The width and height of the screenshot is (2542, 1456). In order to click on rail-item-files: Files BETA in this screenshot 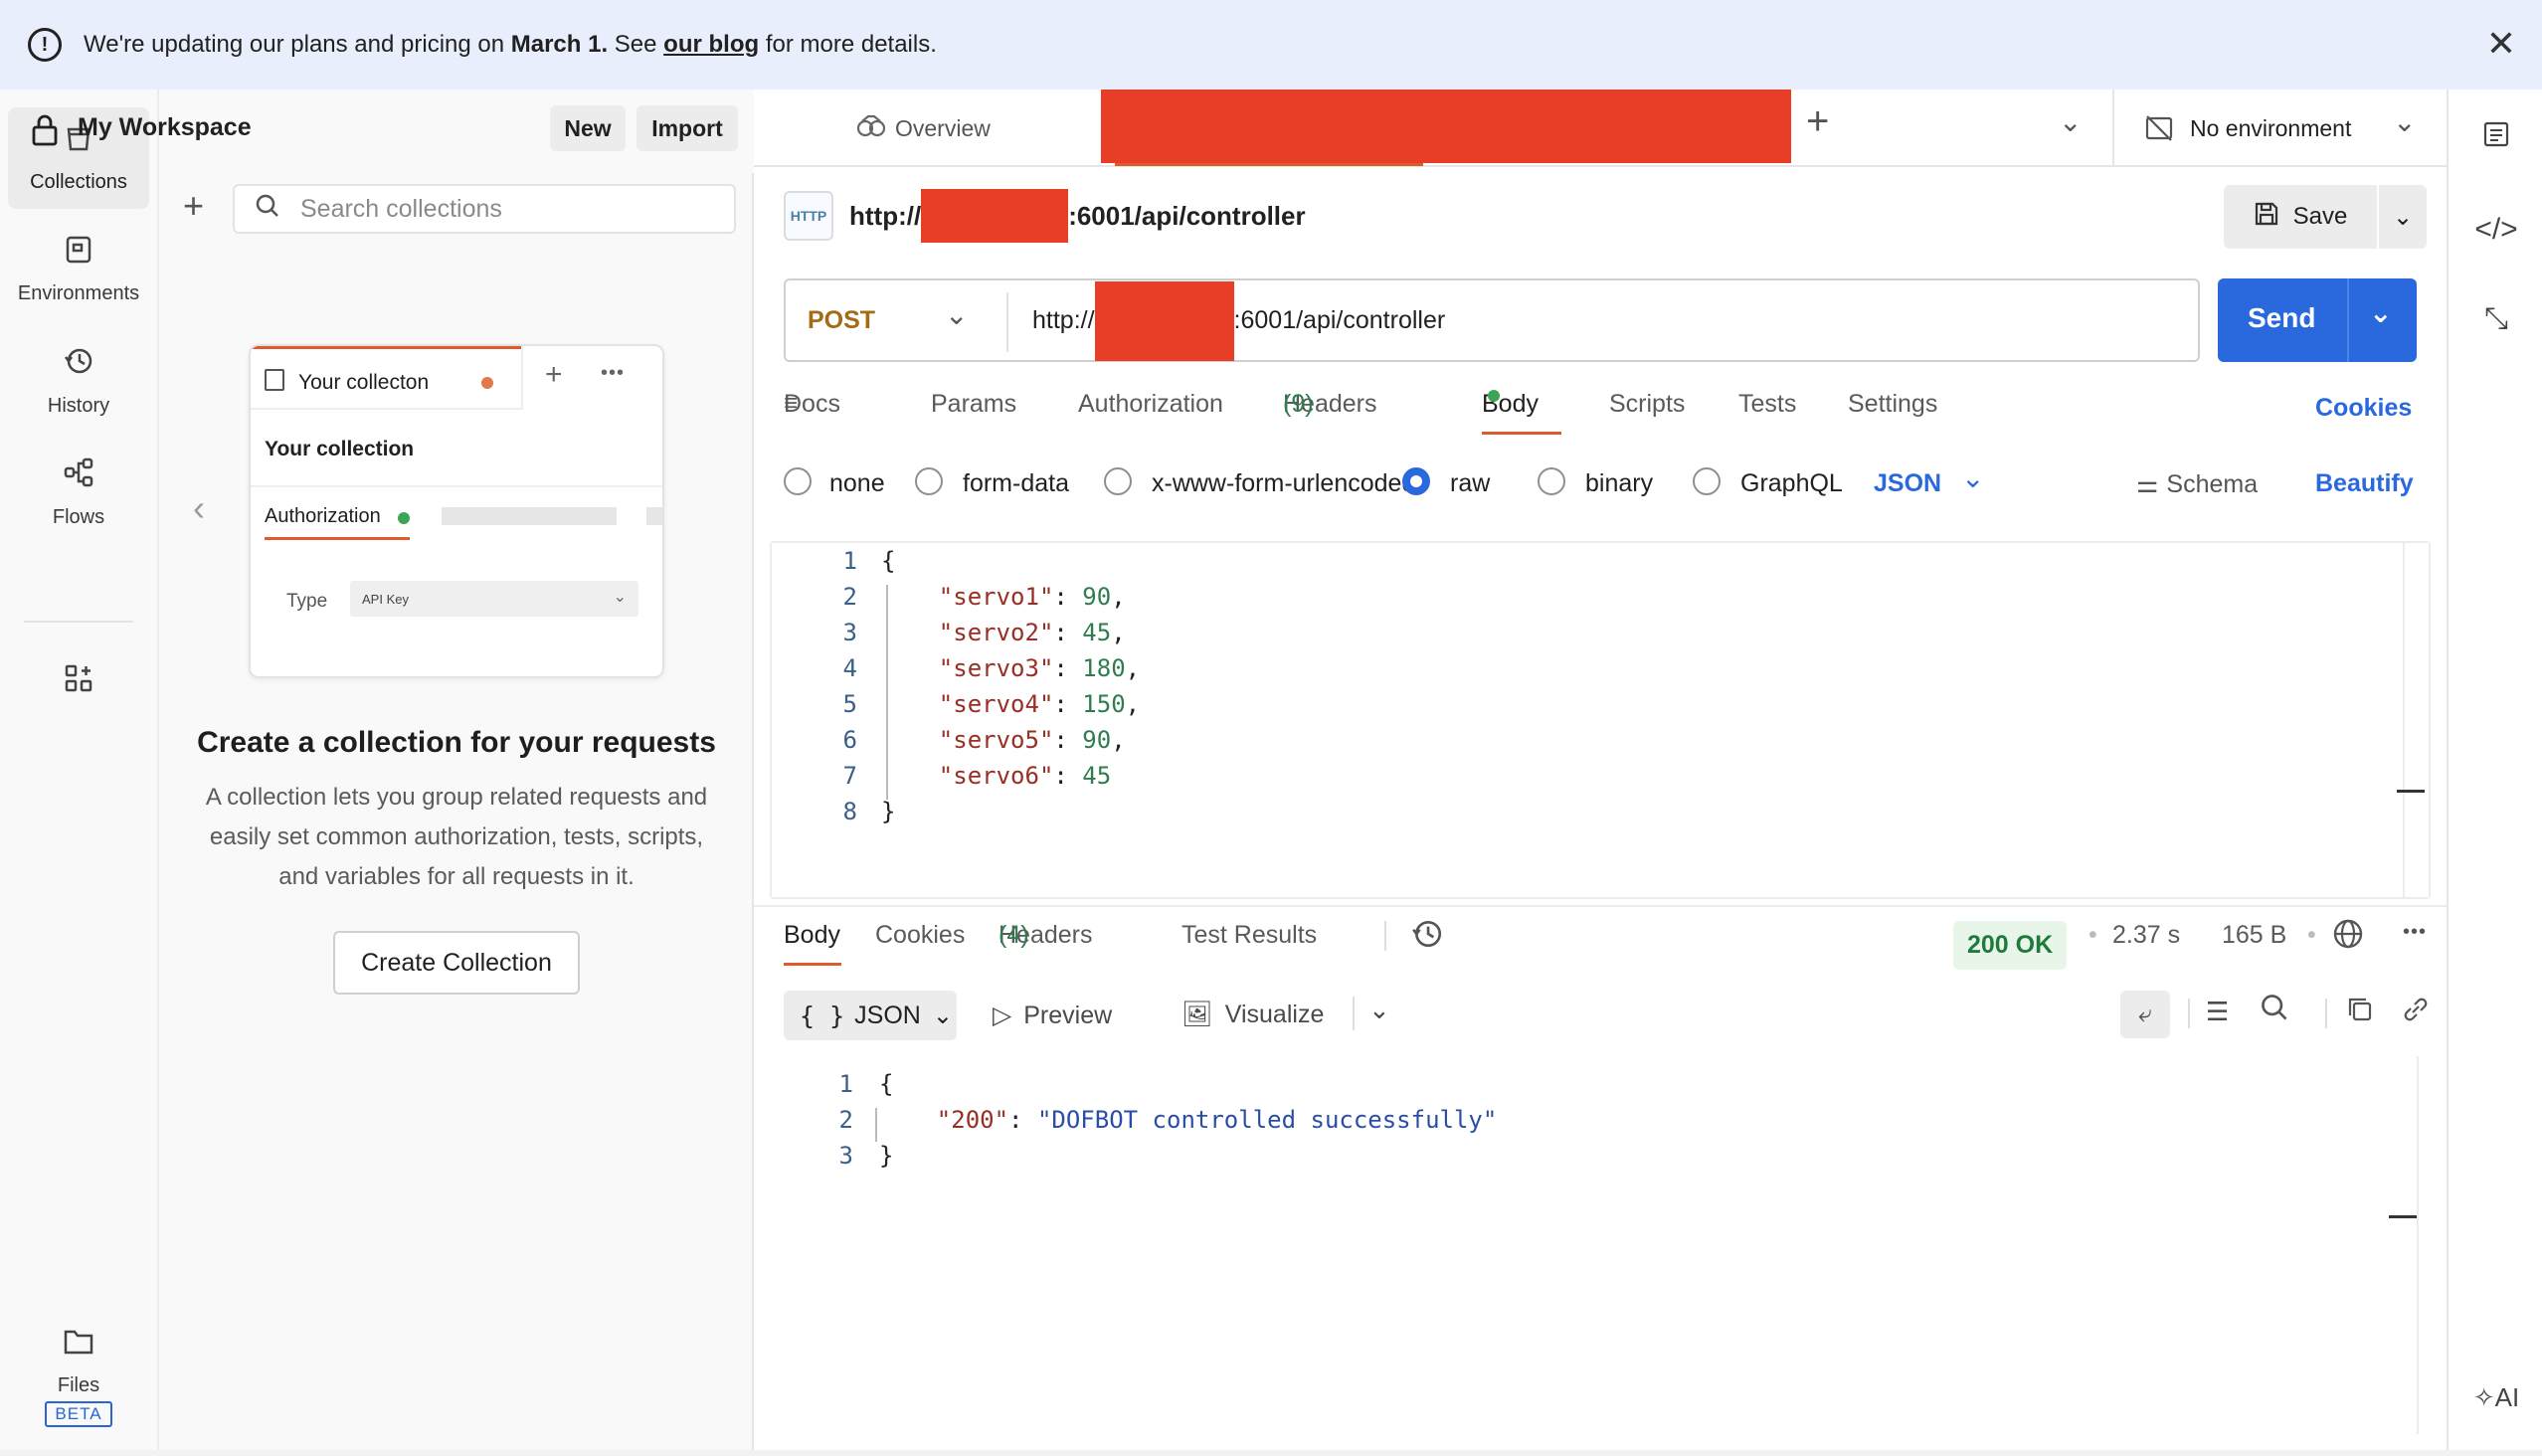, I will do `click(79, 1376)`.